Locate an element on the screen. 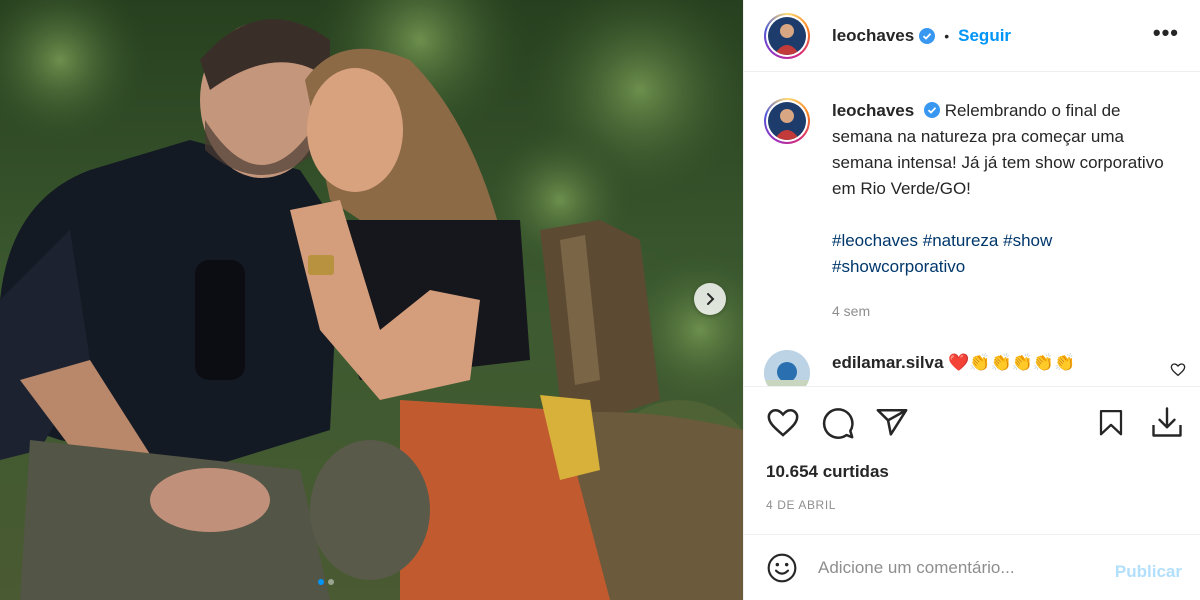 The width and height of the screenshot is (1200, 600). comment-bubble-icon is located at coordinates (838, 423).